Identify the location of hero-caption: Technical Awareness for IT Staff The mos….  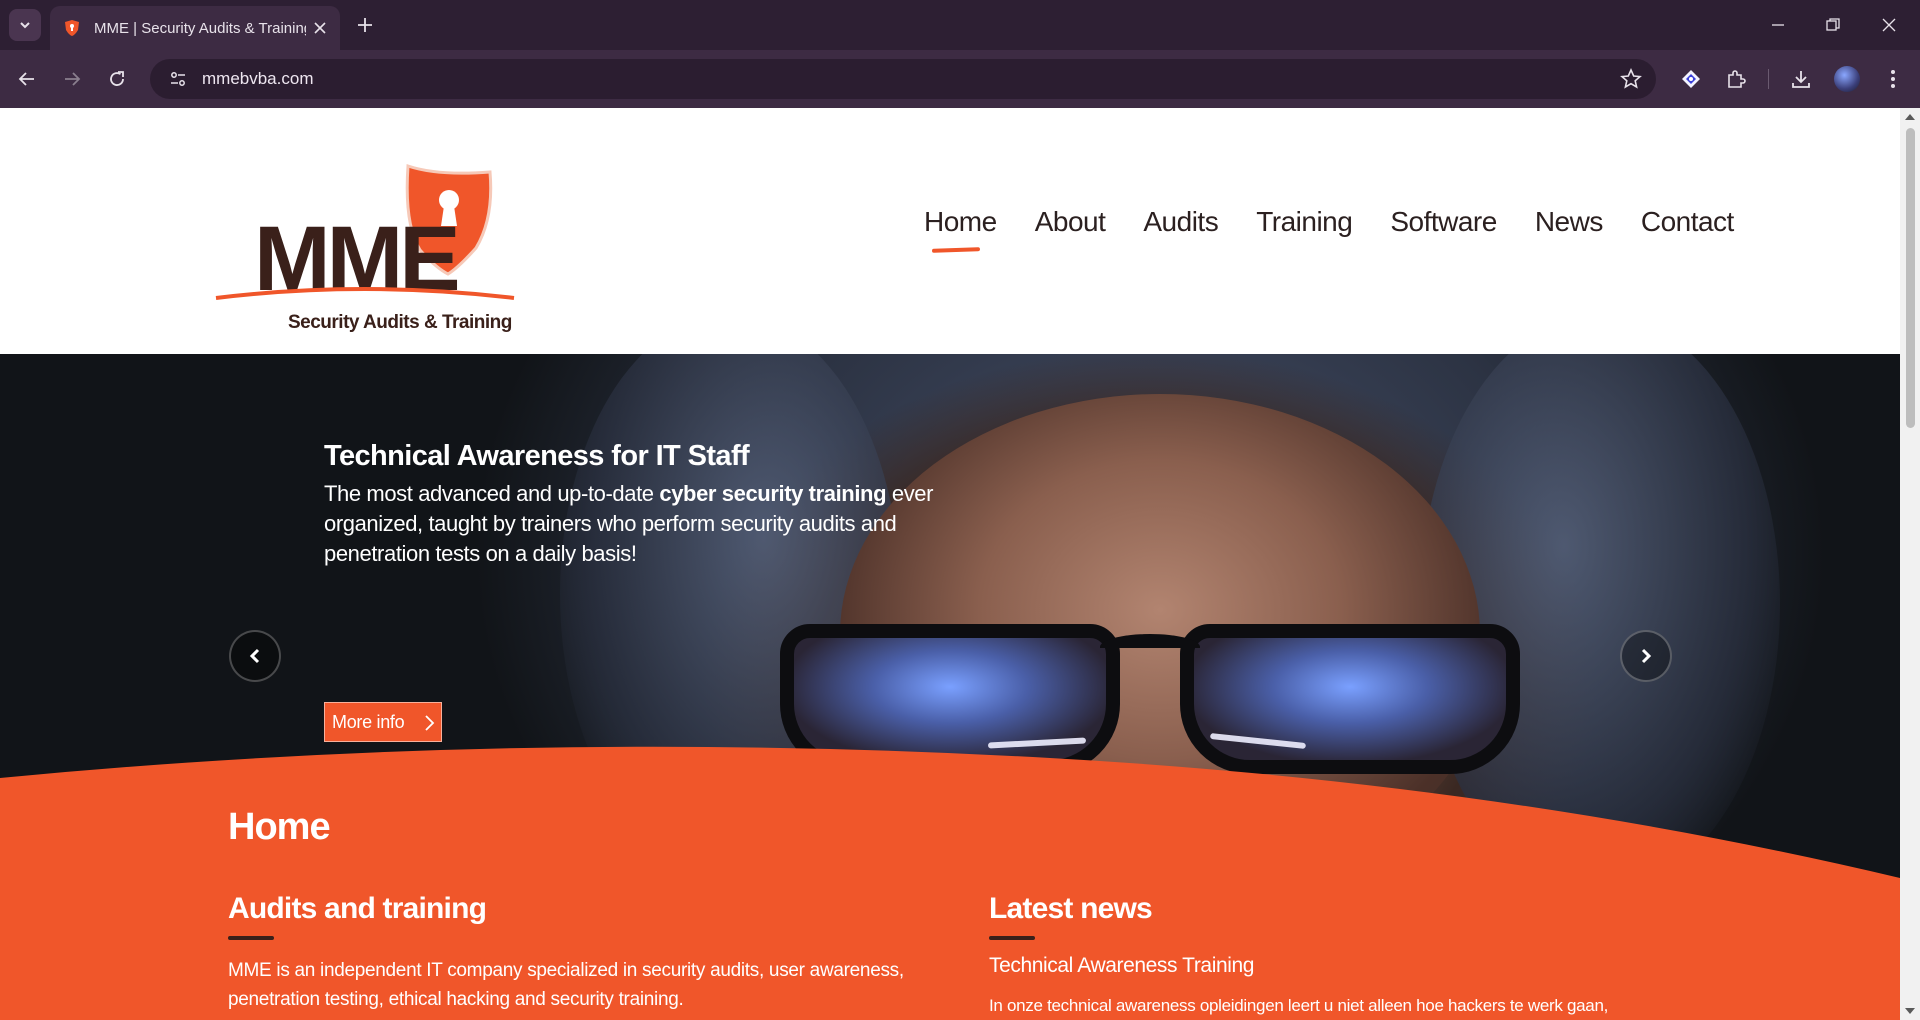
(639, 504).